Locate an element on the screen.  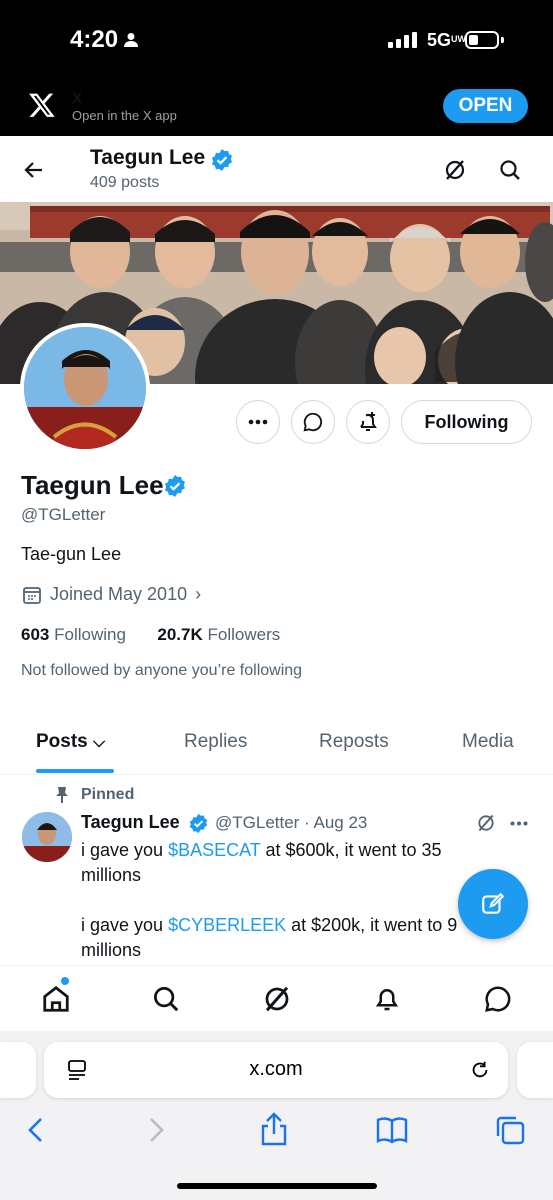
url-text: x.com is located at coordinates (276, 1069).